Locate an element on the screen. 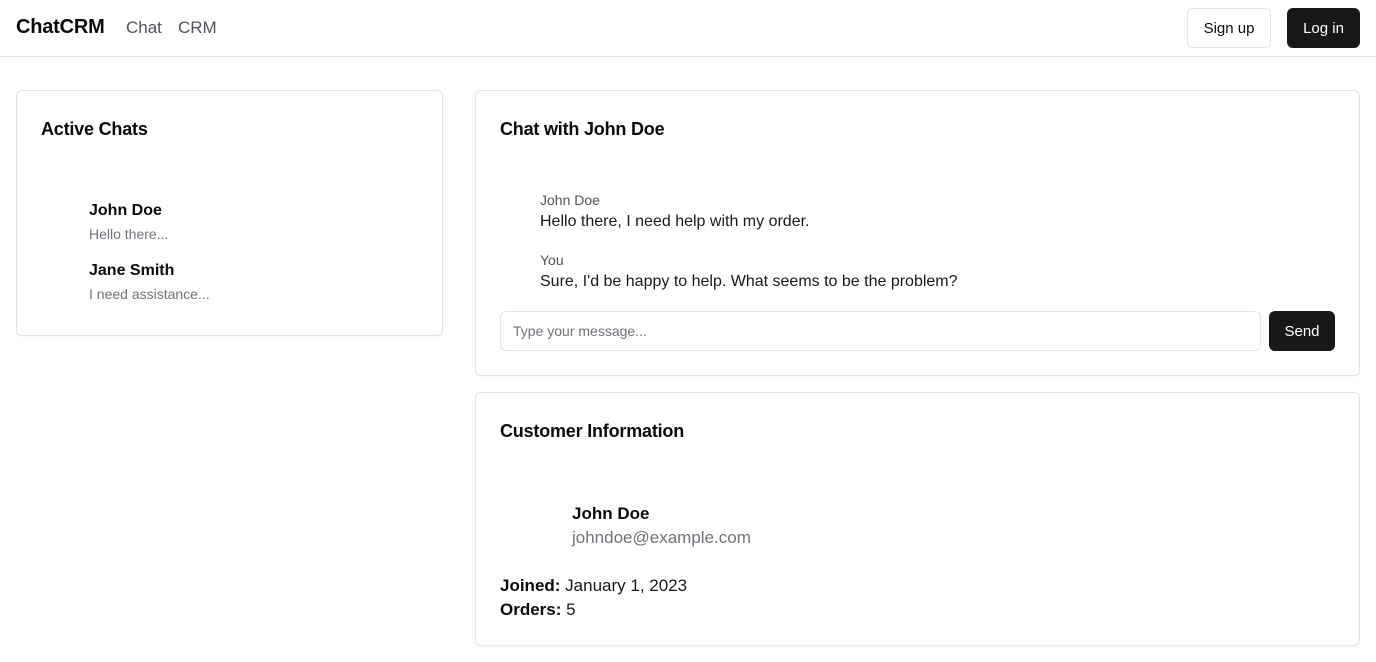  nav-link-crm: CRM is located at coordinates (197, 28).